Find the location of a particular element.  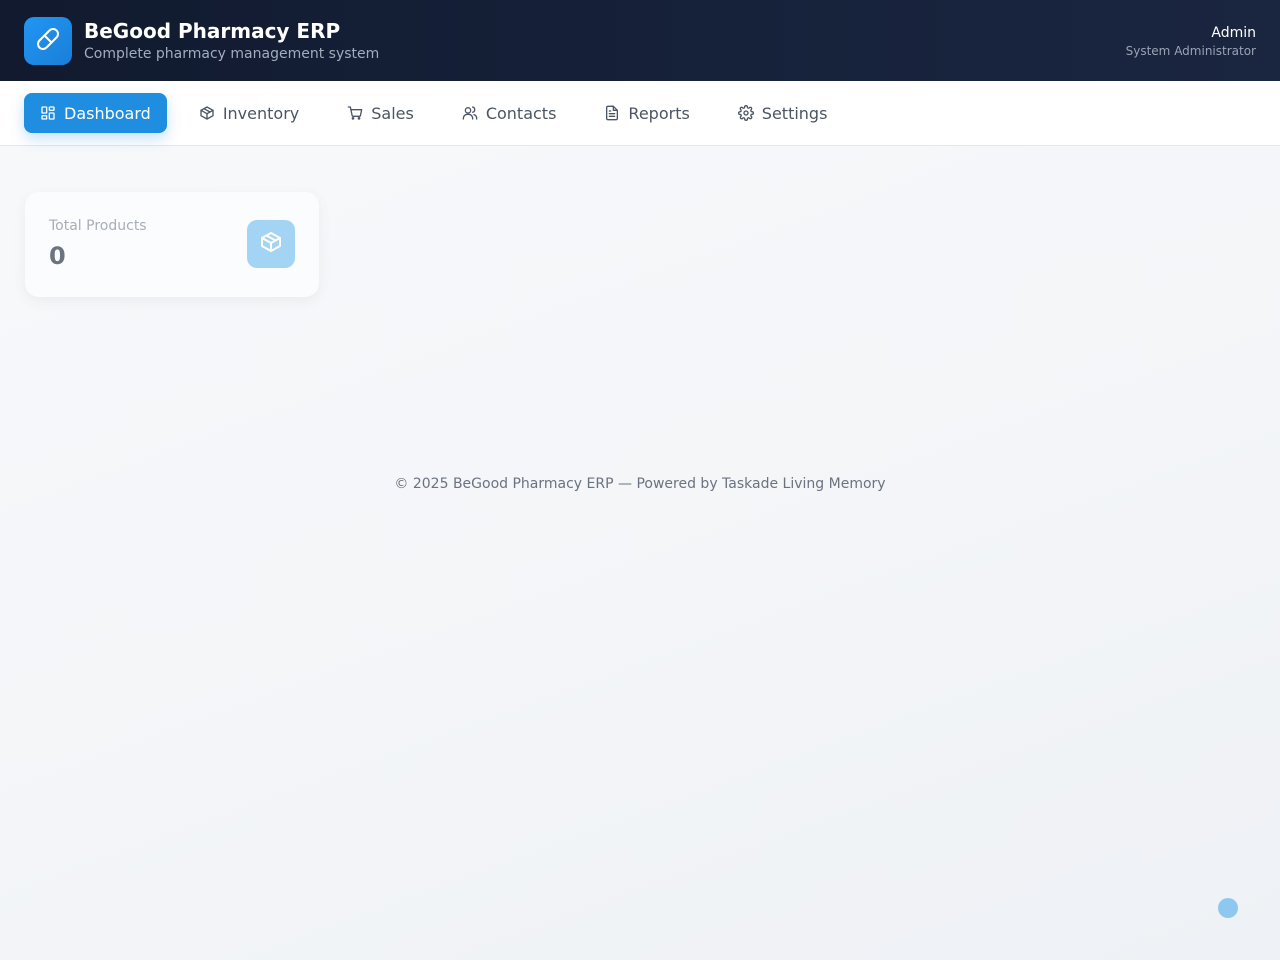

app-logo is located at coordinates (48, 40).